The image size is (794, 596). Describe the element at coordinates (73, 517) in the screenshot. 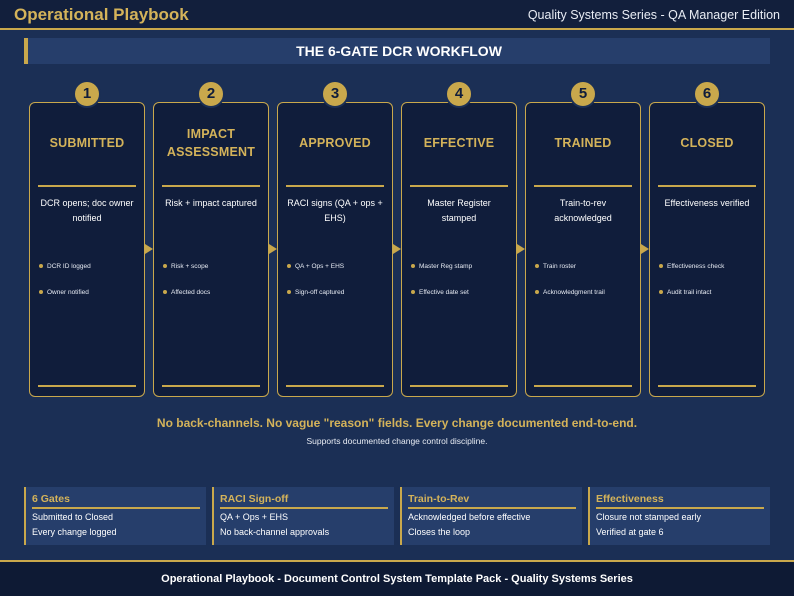

I see `panel-line: Submitted to Closed` at that location.